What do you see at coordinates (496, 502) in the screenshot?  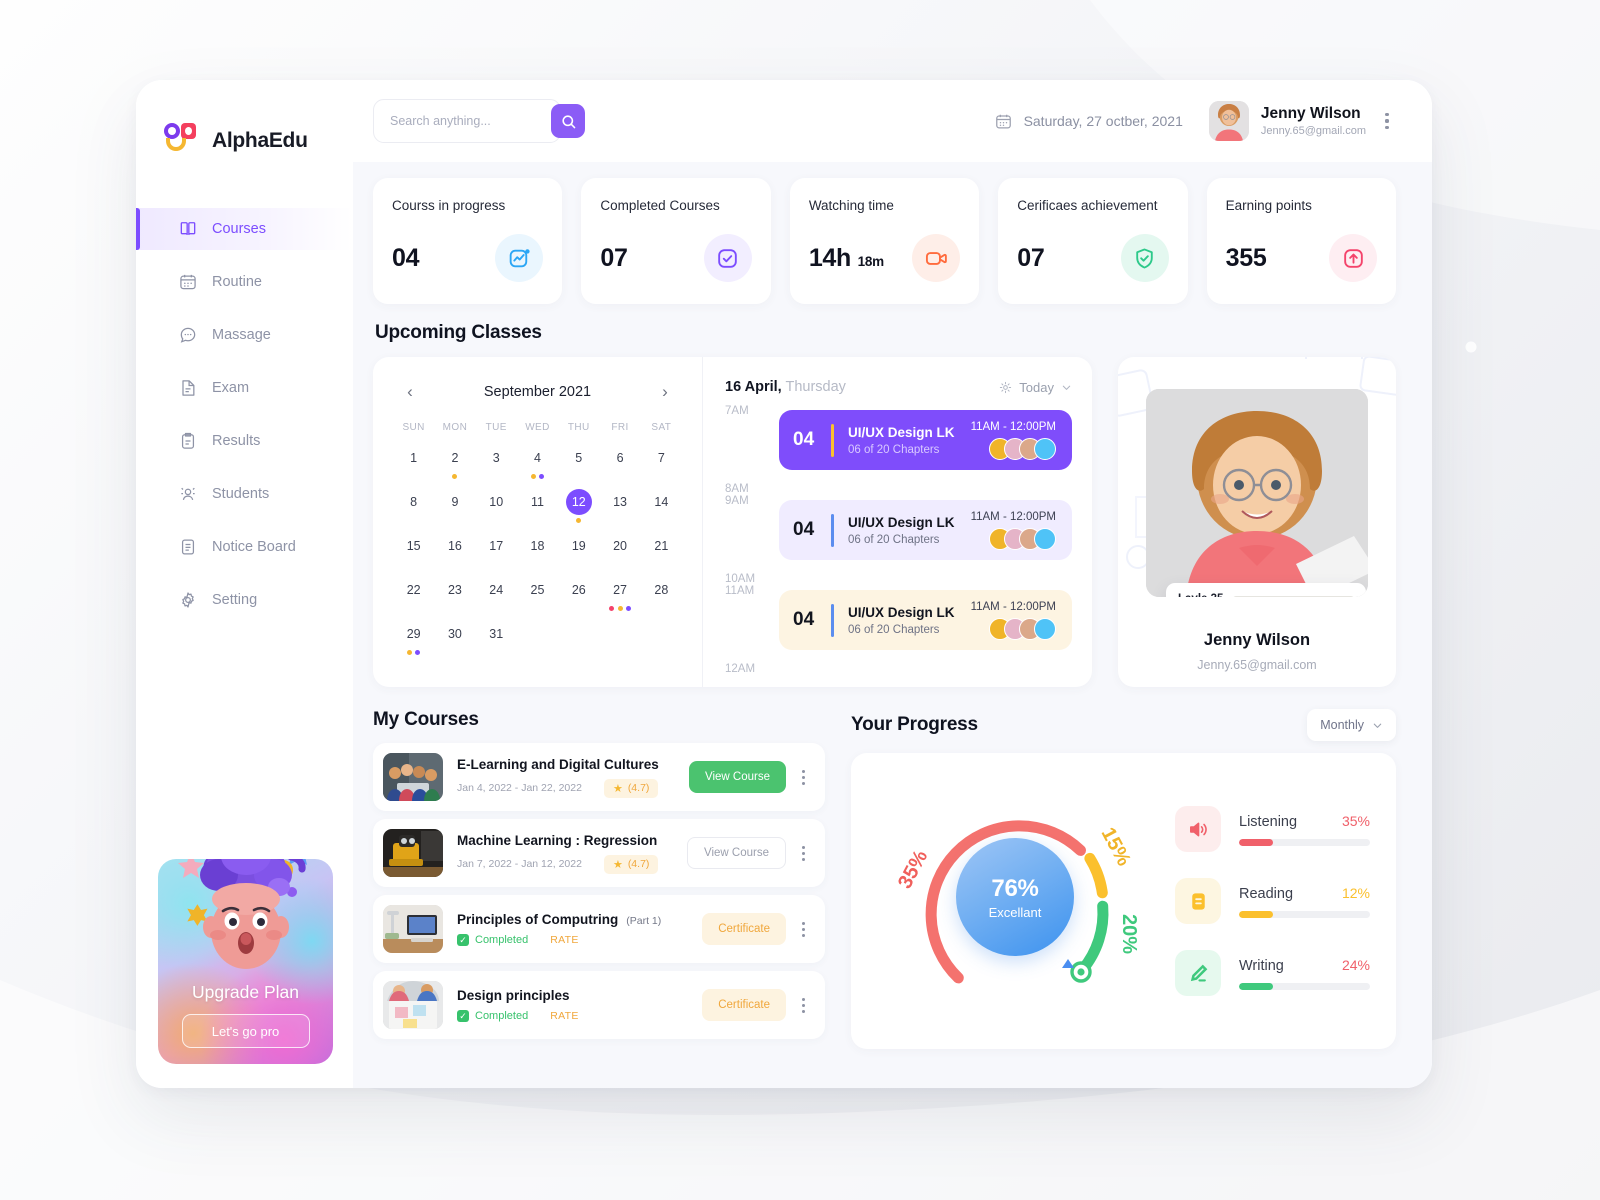 I see `calendar-day-number: 10` at bounding box center [496, 502].